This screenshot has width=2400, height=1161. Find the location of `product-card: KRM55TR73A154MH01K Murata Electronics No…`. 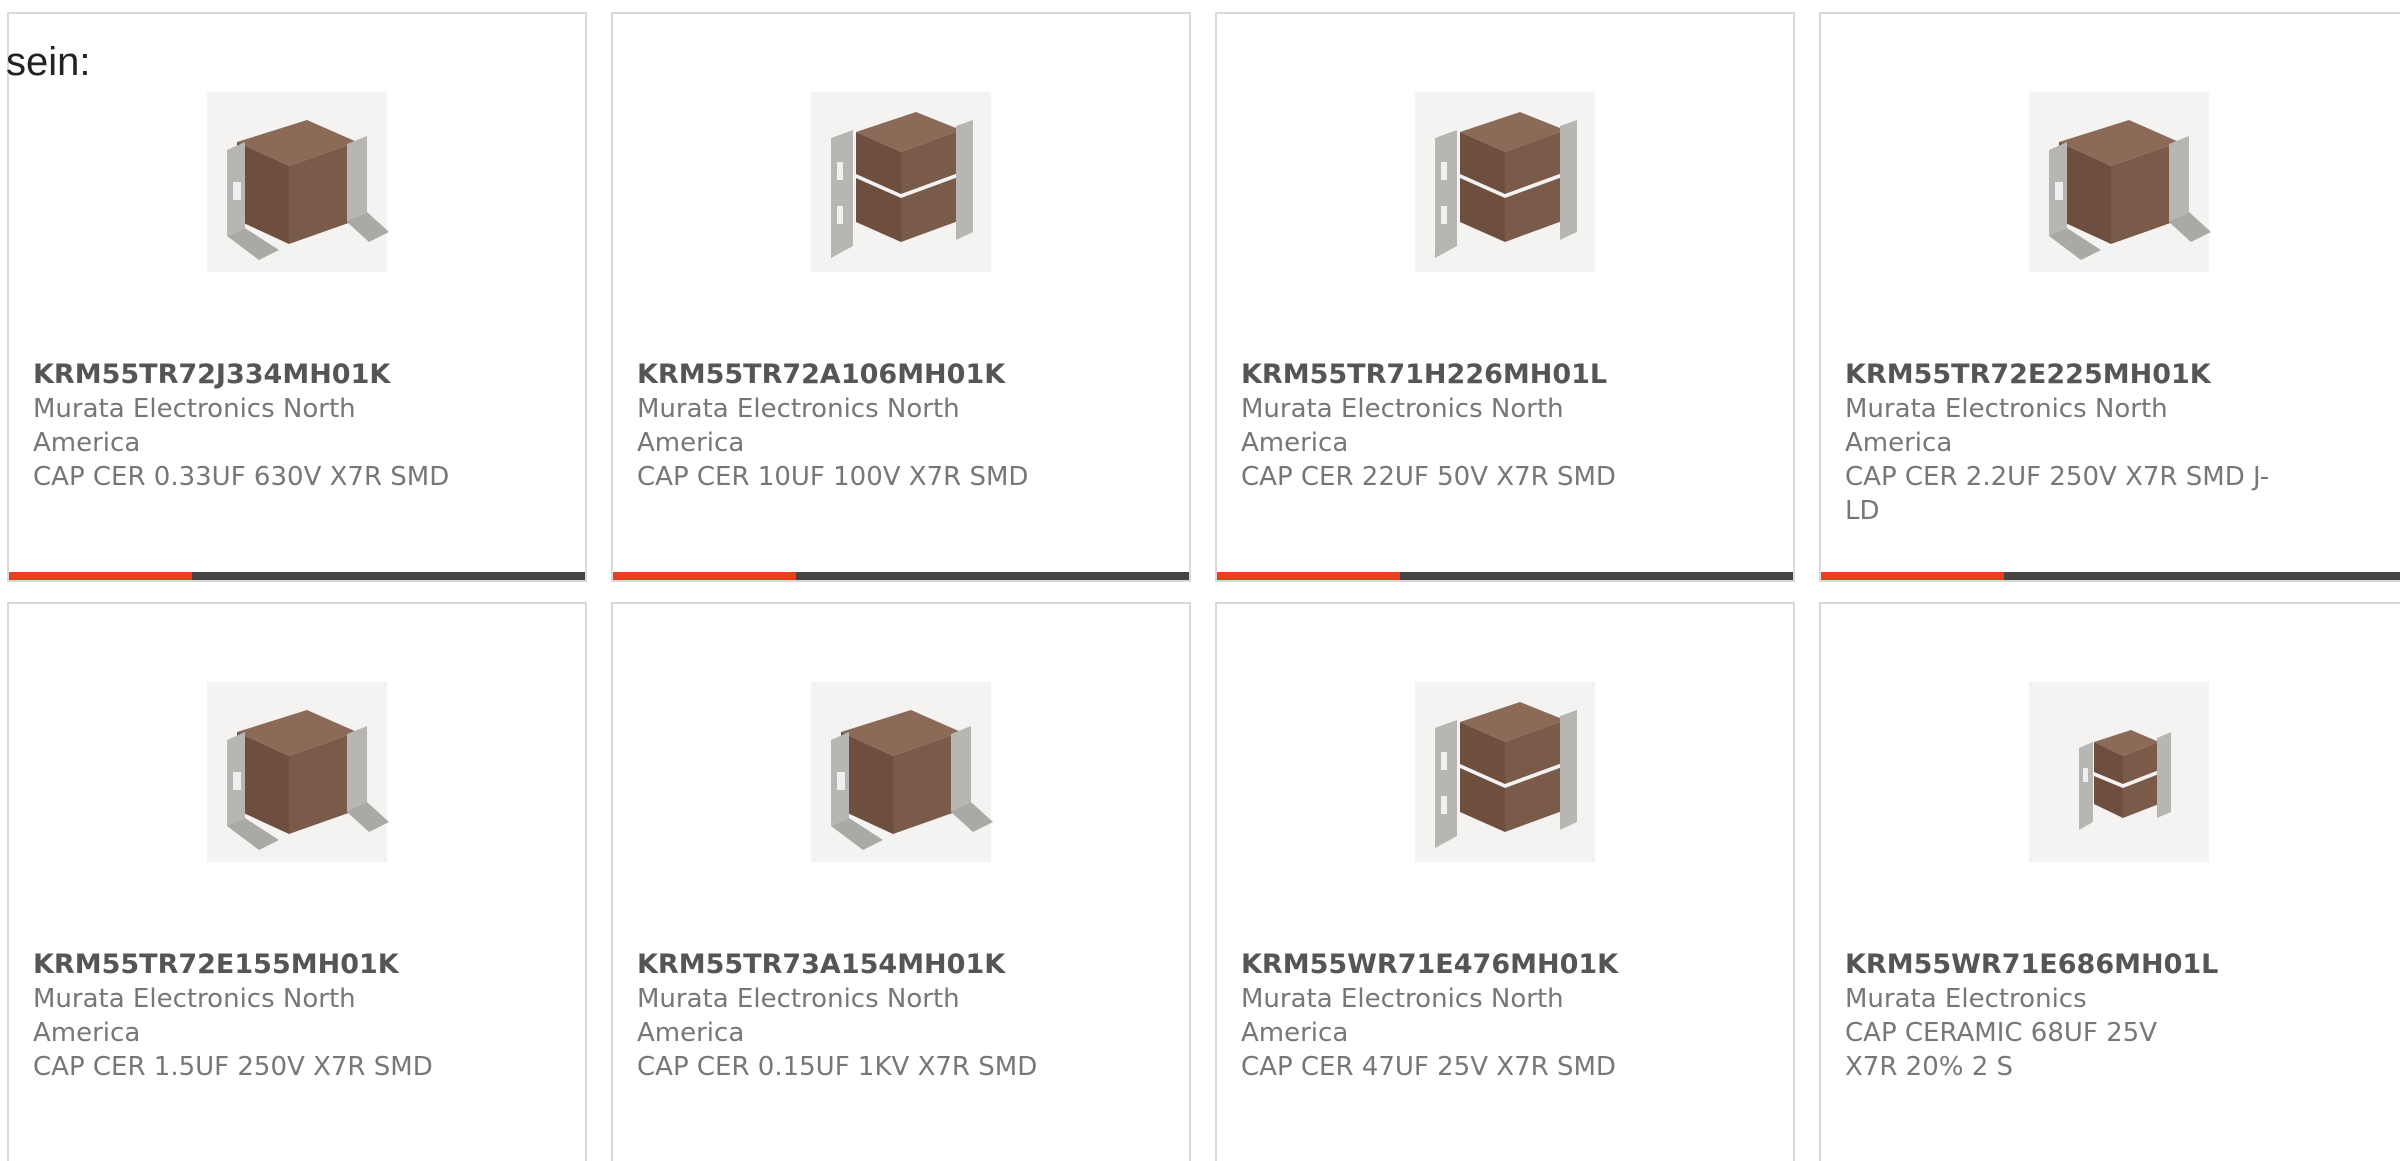

product-card: KRM55TR73A154MH01K Murata Electronics No… is located at coordinates (901, 881).